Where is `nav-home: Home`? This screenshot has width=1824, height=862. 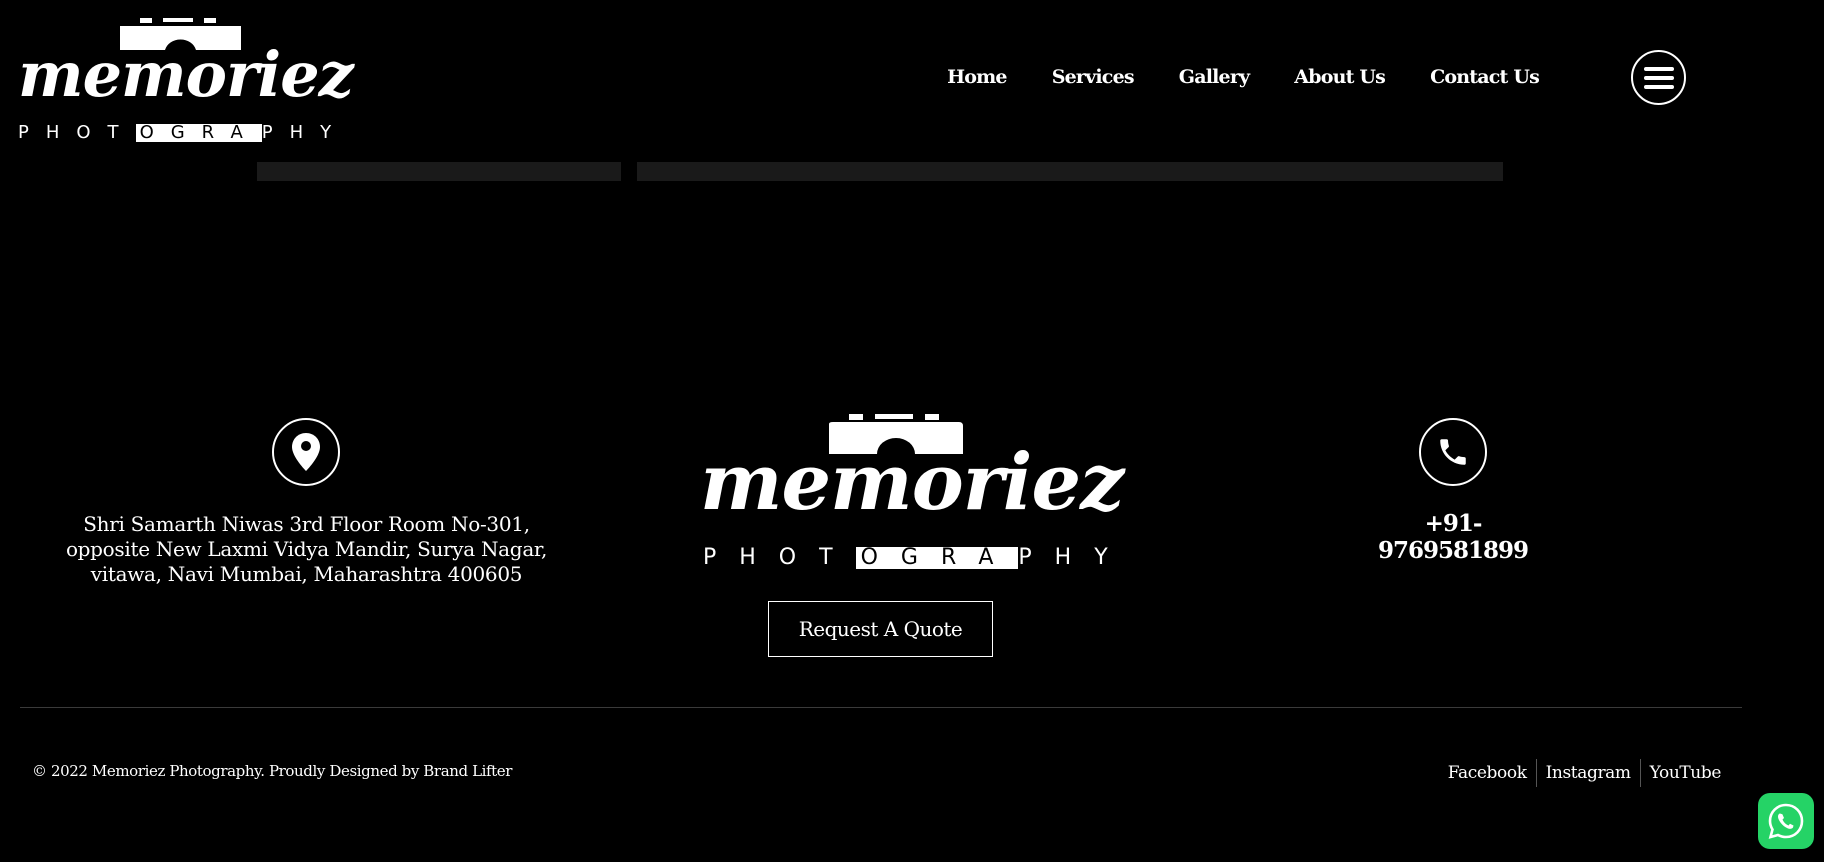
nav-home: Home is located at coordinates (977, 77).